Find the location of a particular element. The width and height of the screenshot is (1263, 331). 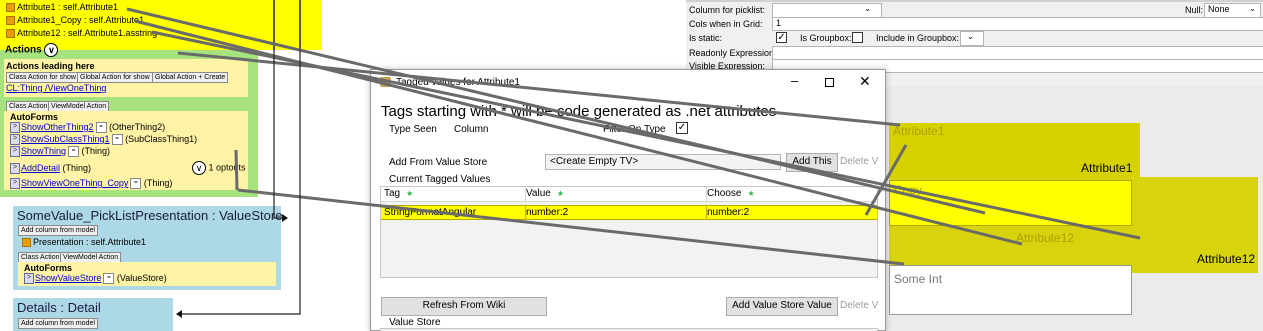

details-arrow-line is located at coordinates (239, 182).